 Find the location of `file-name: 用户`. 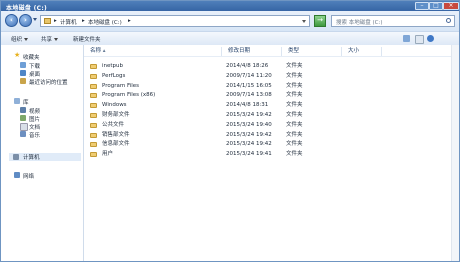

file-name: 用户 is located at coordinates (108, 154).